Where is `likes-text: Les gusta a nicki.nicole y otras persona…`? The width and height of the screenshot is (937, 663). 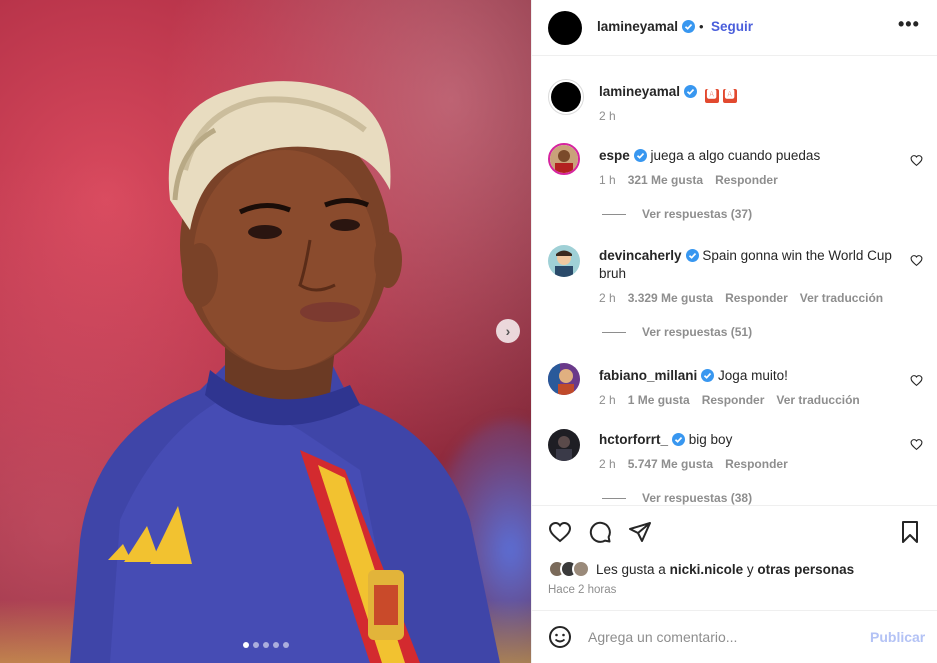
likes-text: Les gusta a nicki.nicole y otras persona… is located at coordinates (725, 569).